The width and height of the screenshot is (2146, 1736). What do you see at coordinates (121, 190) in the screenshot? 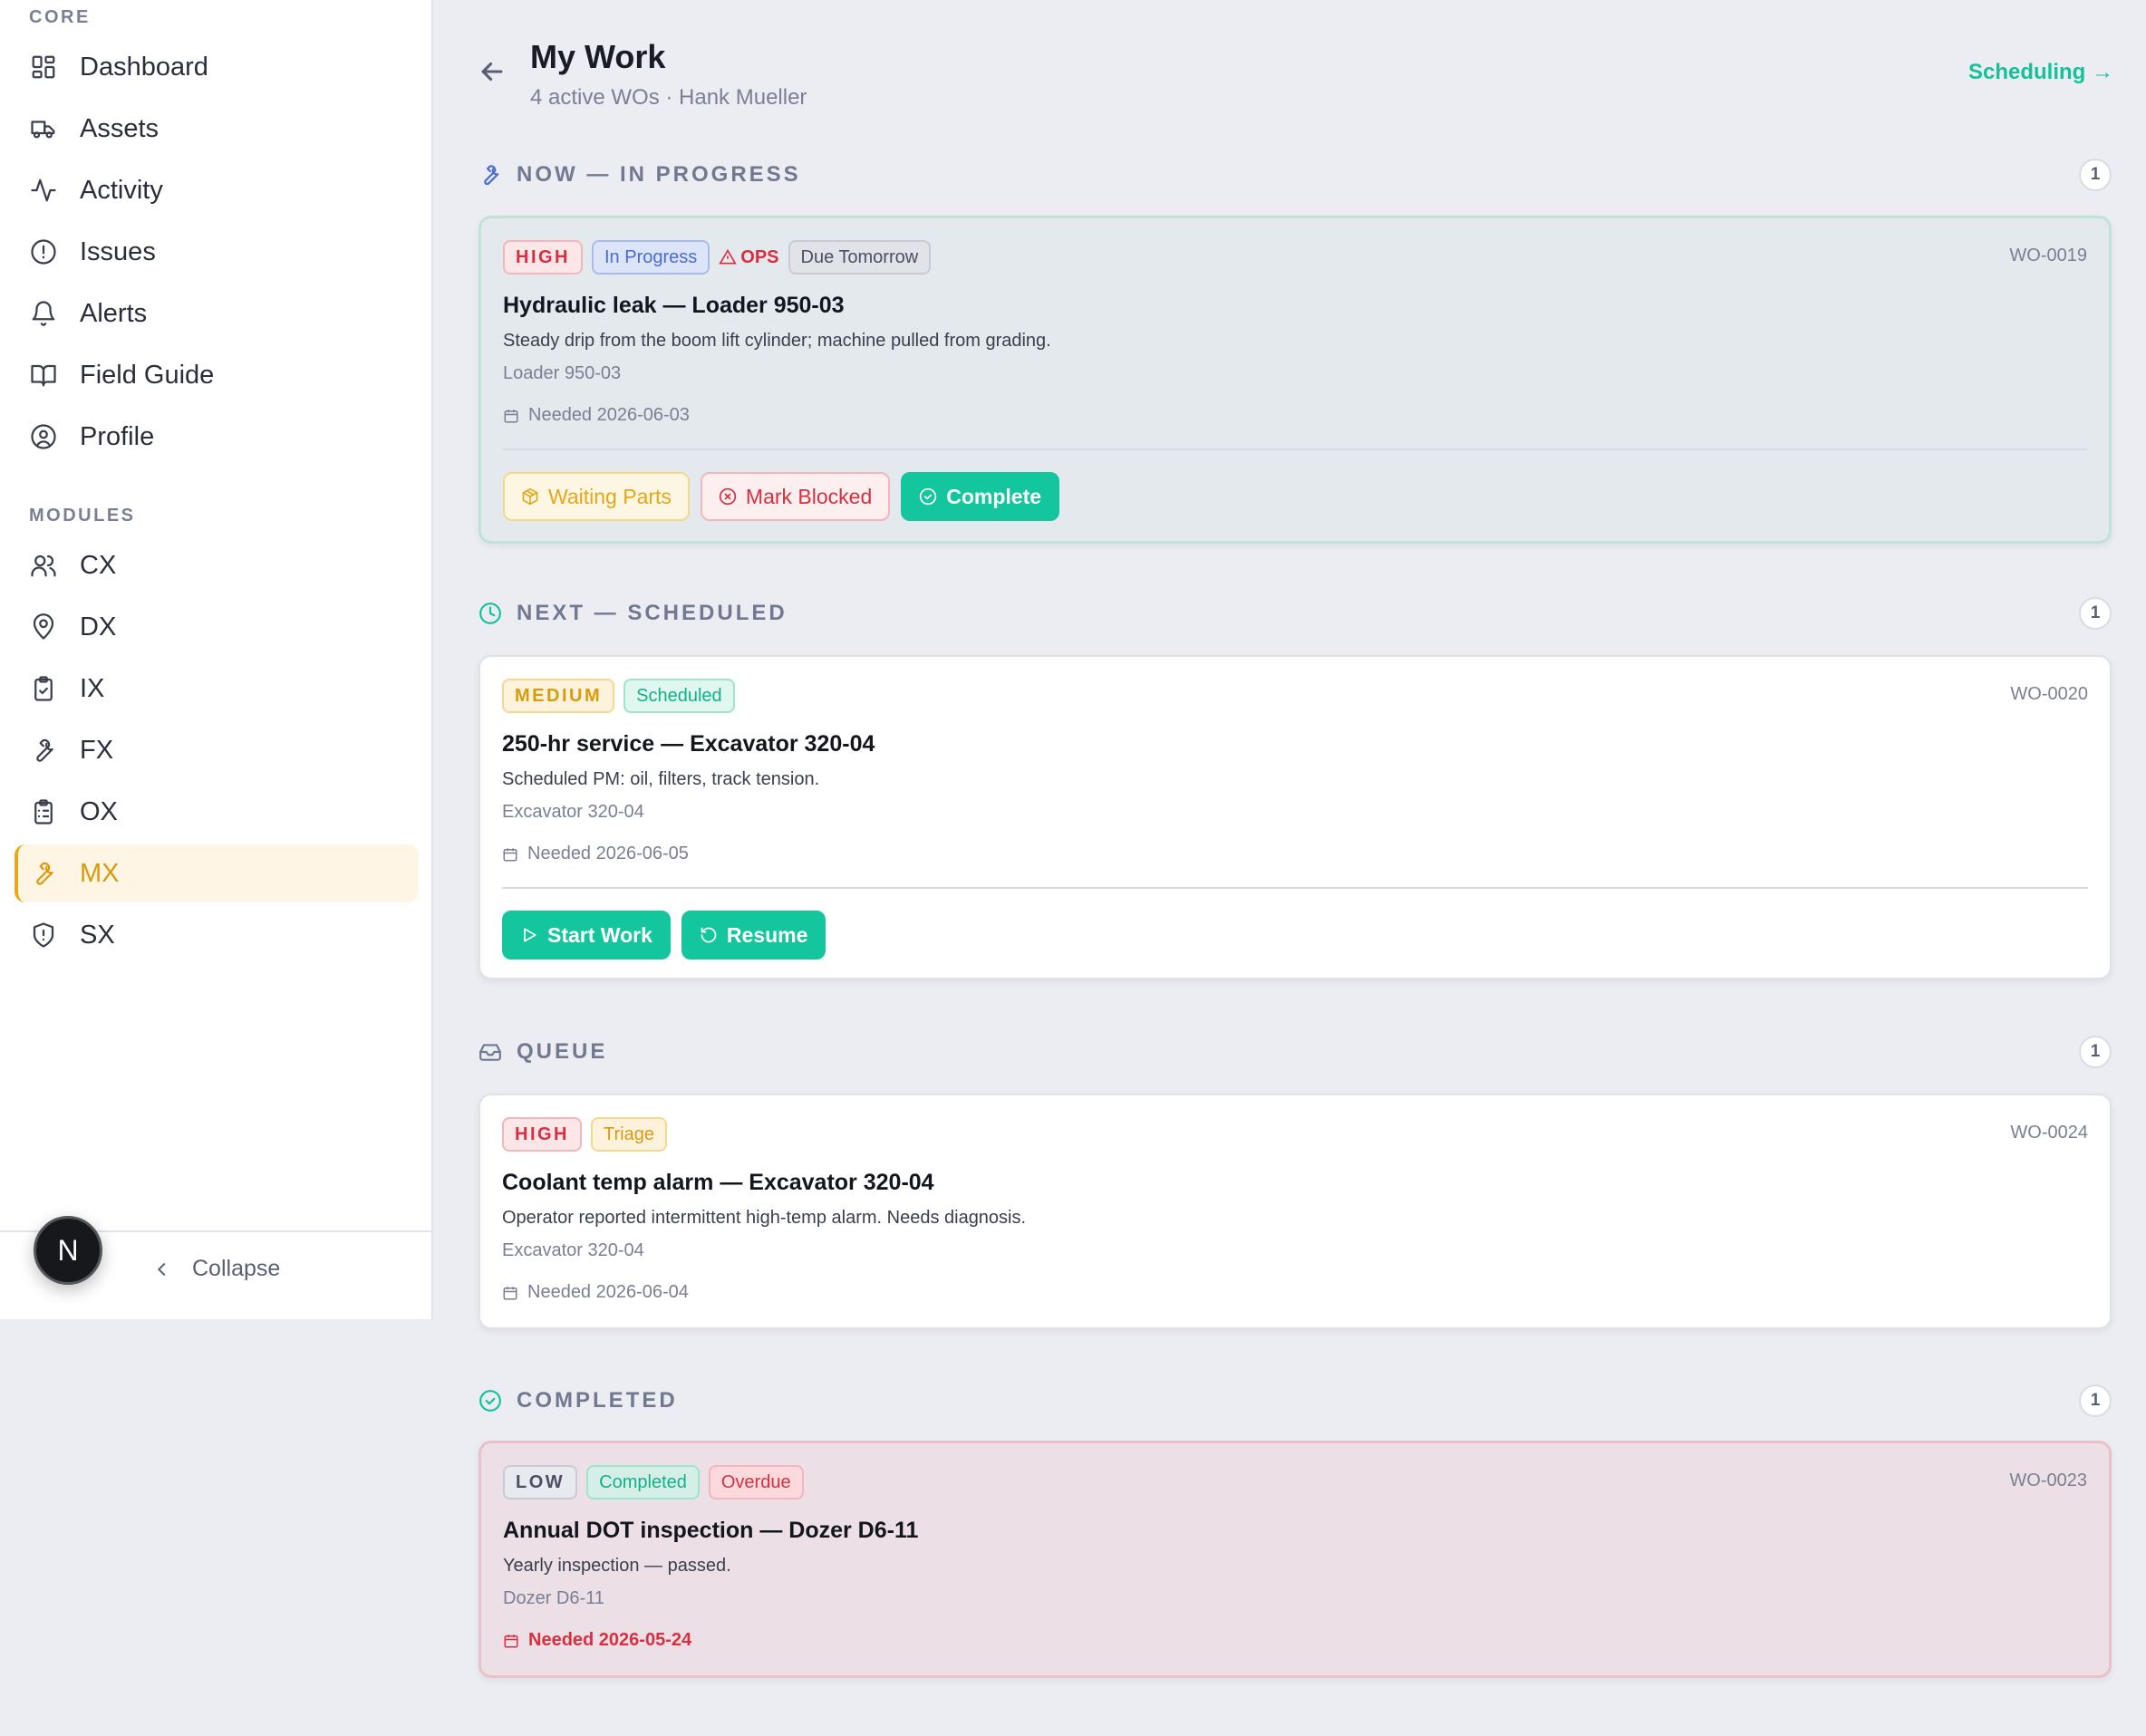
I see `sidebar-item-label: Activity` at bounding box center [121, 190].